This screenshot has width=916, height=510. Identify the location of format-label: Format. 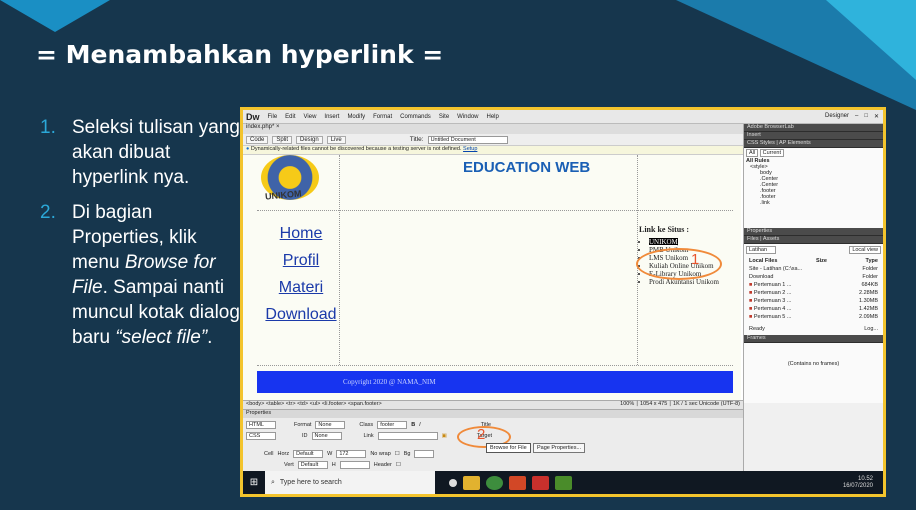
(303, 425).